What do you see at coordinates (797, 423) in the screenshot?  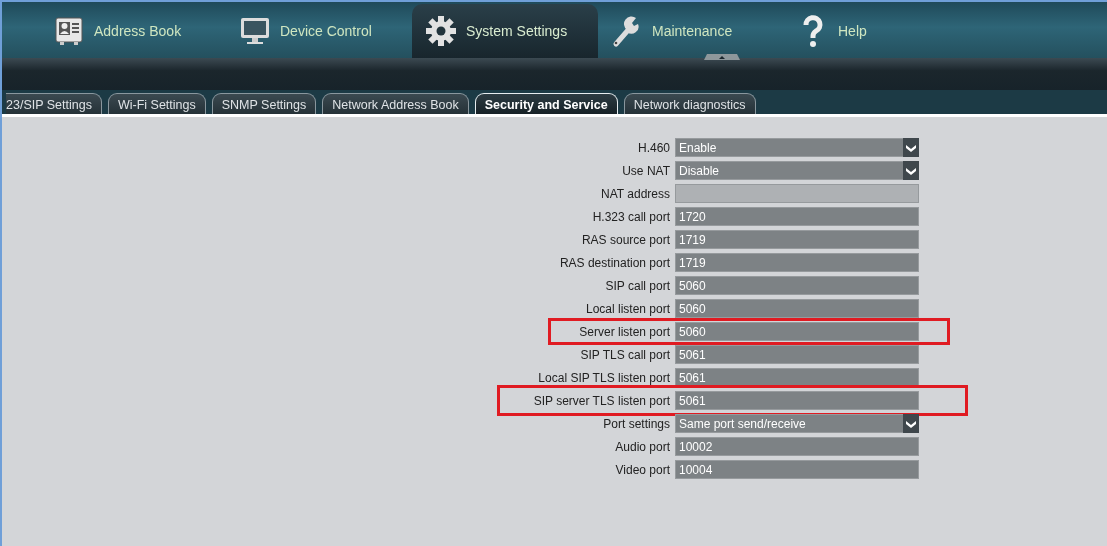 I see `dropdown: Same port send/receive` at bounding box center [797, 423].